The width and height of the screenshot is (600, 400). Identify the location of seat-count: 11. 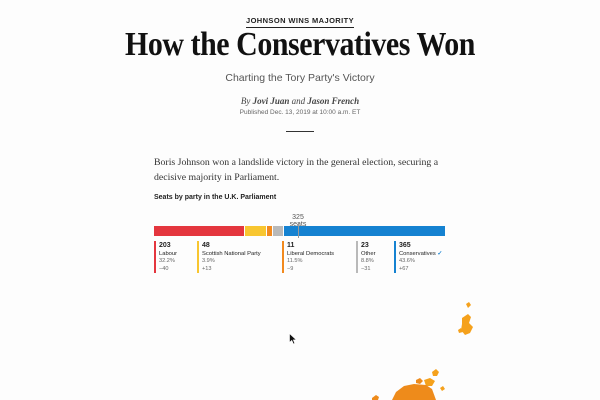
(291, 245).